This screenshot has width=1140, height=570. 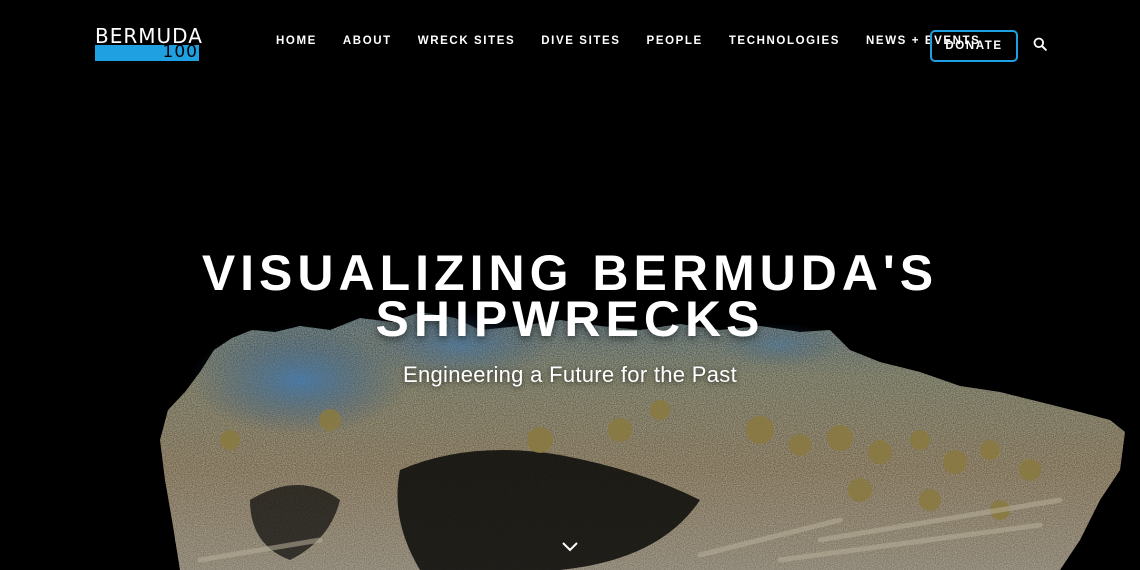 What do you see at coordinates (148, 44) in the screenshot?
I see `bermuda100-logo: BERMUDA 100` at bounding box center [148, 44].